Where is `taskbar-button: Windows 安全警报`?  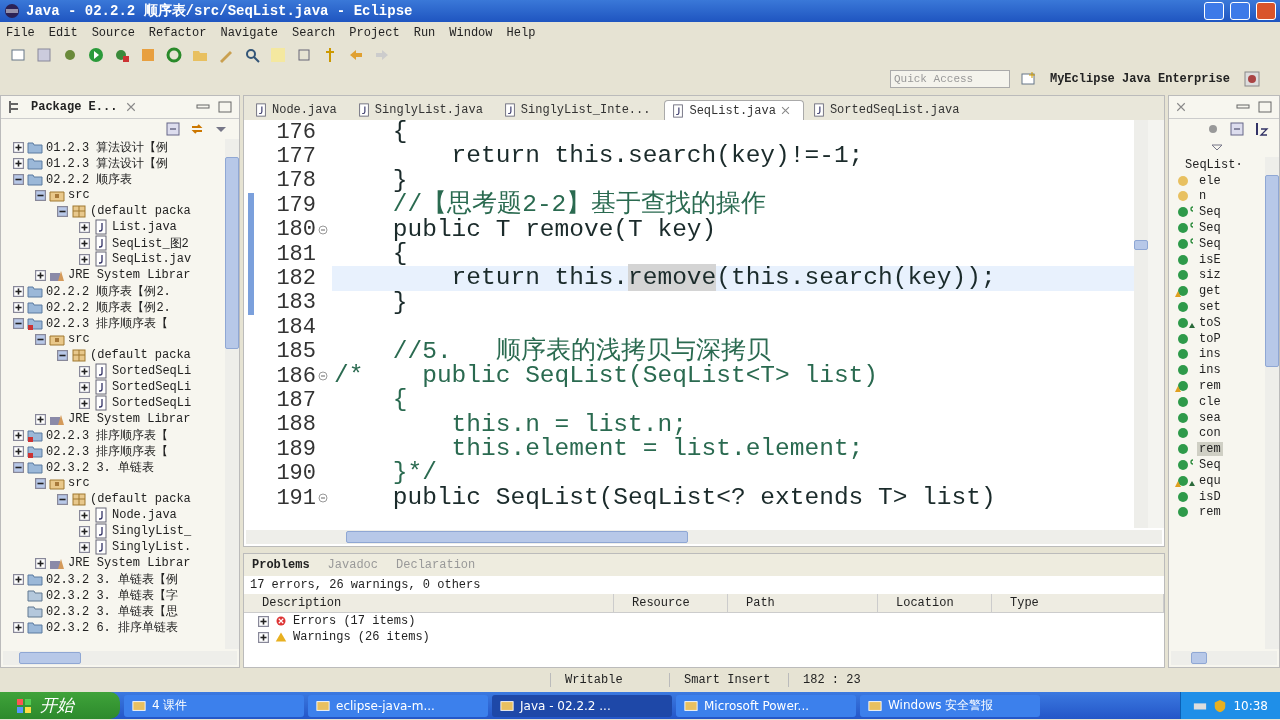 taskbar-button: Windows 安全警报 is located at coordinates (950, 705).